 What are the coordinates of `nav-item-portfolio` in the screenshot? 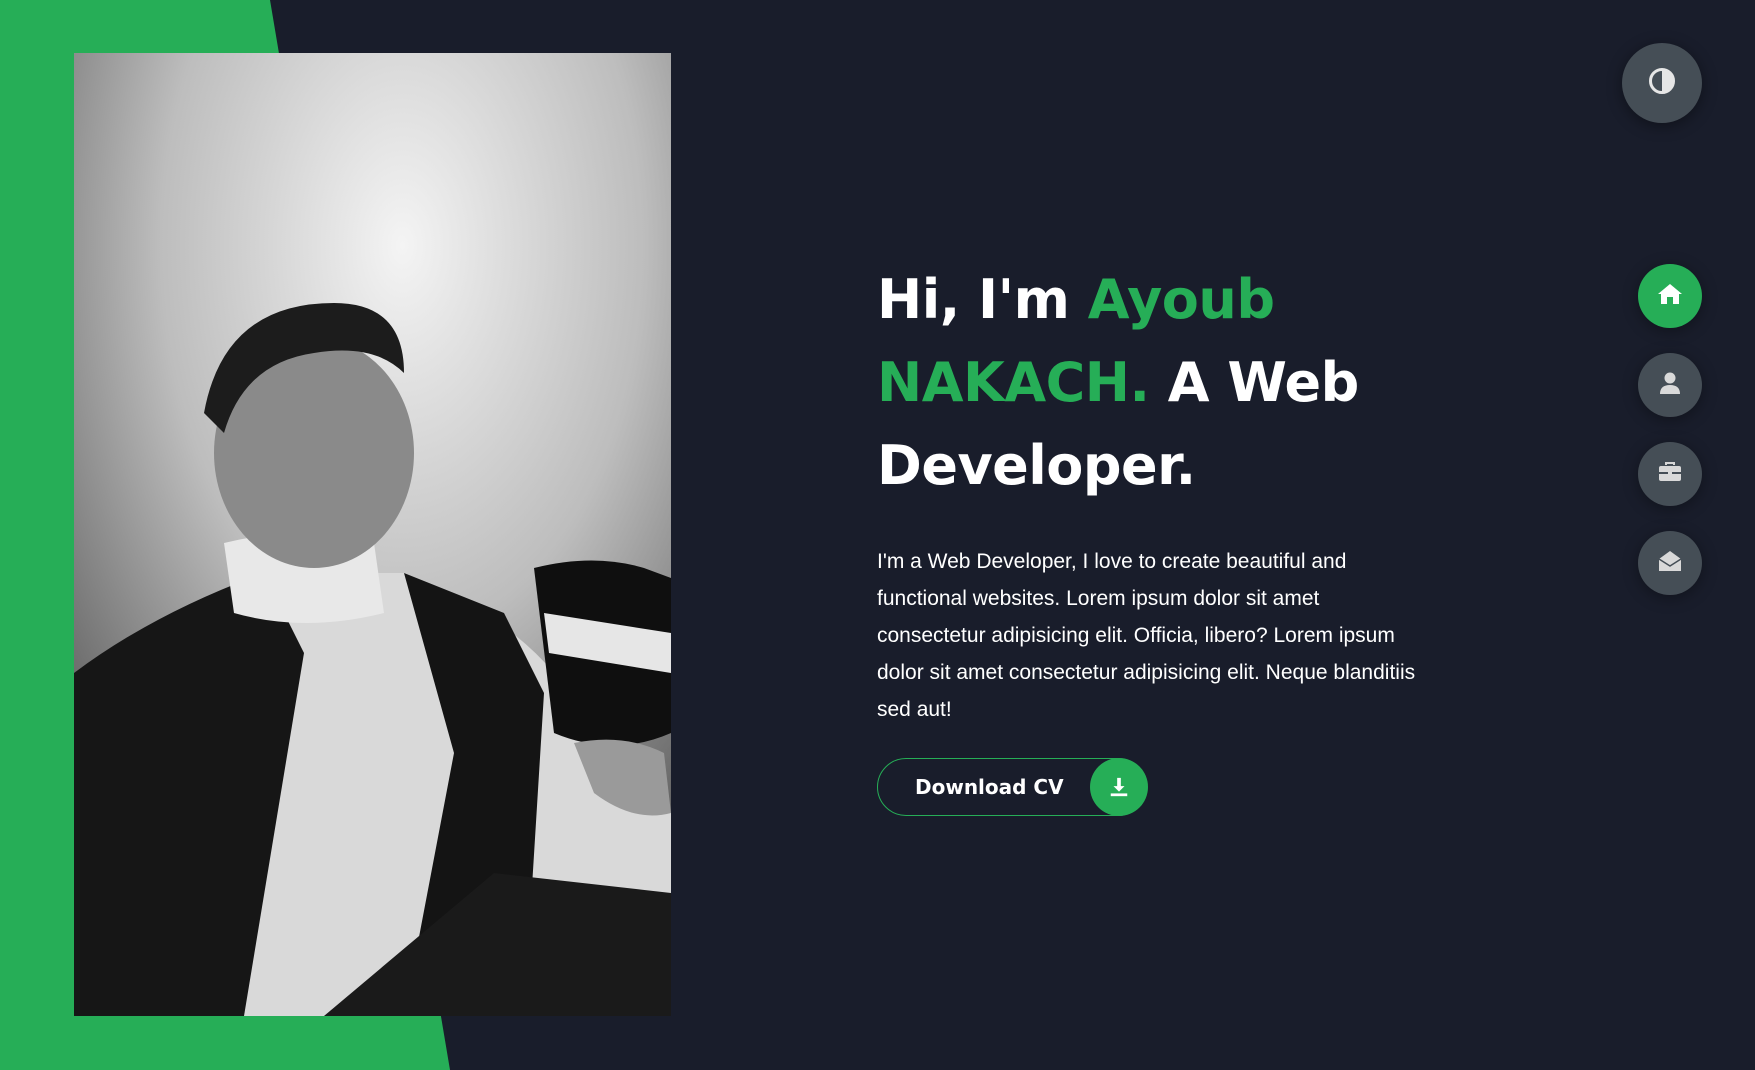 It's located at (1670, 474).